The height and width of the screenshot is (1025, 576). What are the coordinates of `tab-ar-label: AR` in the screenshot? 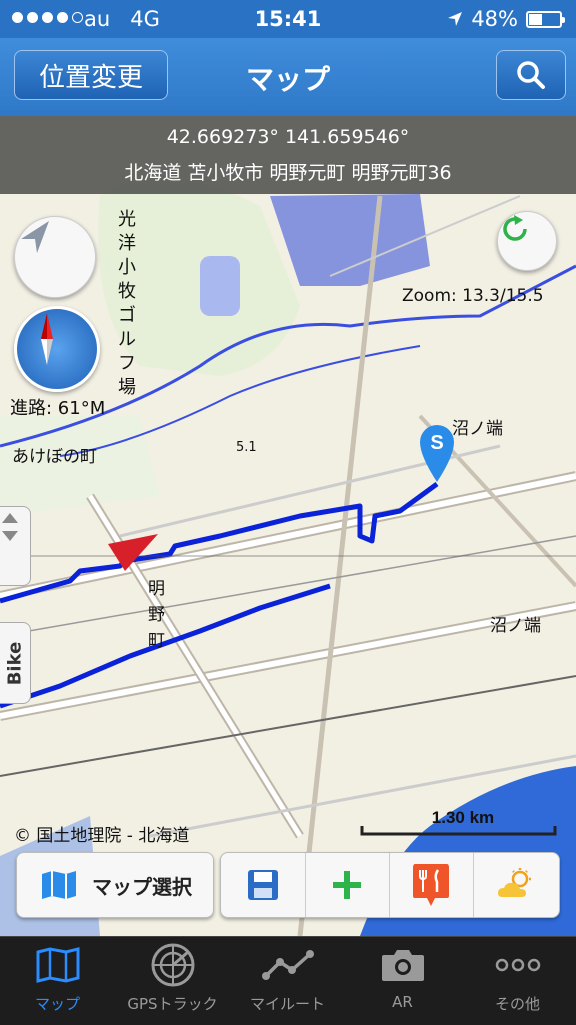 It's located at (402, 1002).